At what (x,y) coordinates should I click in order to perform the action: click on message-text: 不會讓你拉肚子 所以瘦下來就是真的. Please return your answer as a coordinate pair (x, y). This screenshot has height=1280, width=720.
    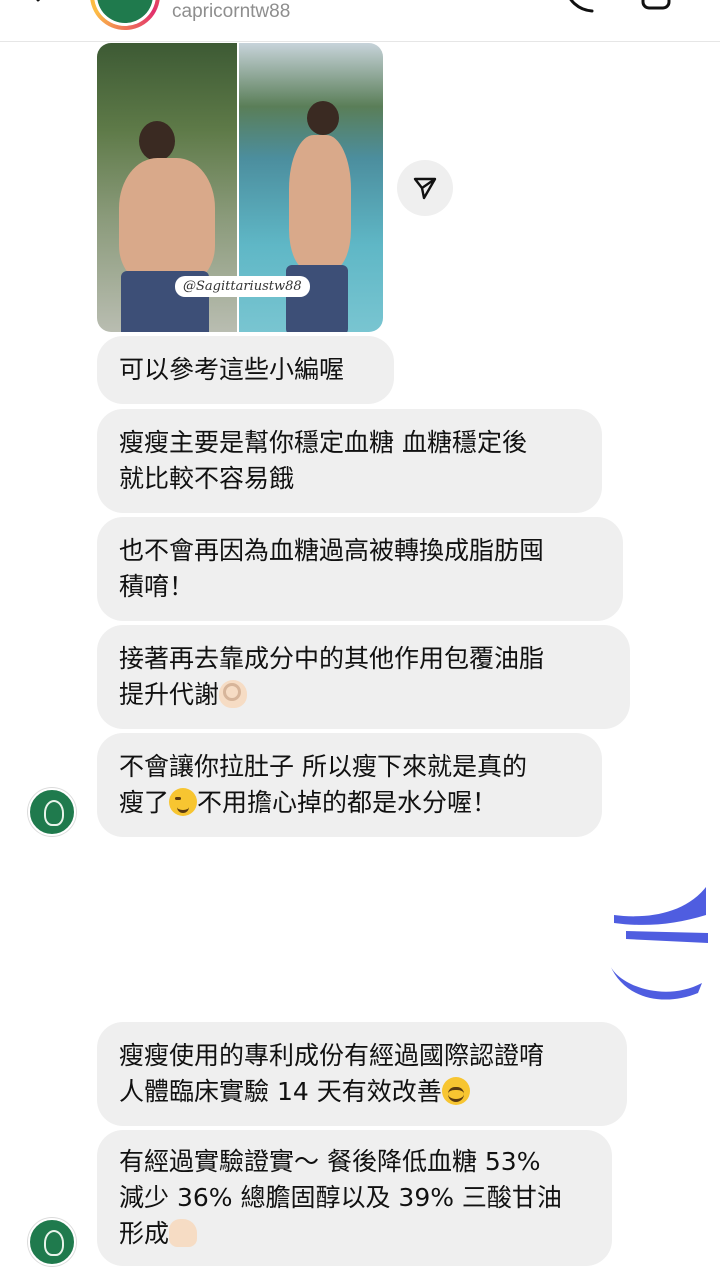
    Looking at the image, I should click on (323, 766).